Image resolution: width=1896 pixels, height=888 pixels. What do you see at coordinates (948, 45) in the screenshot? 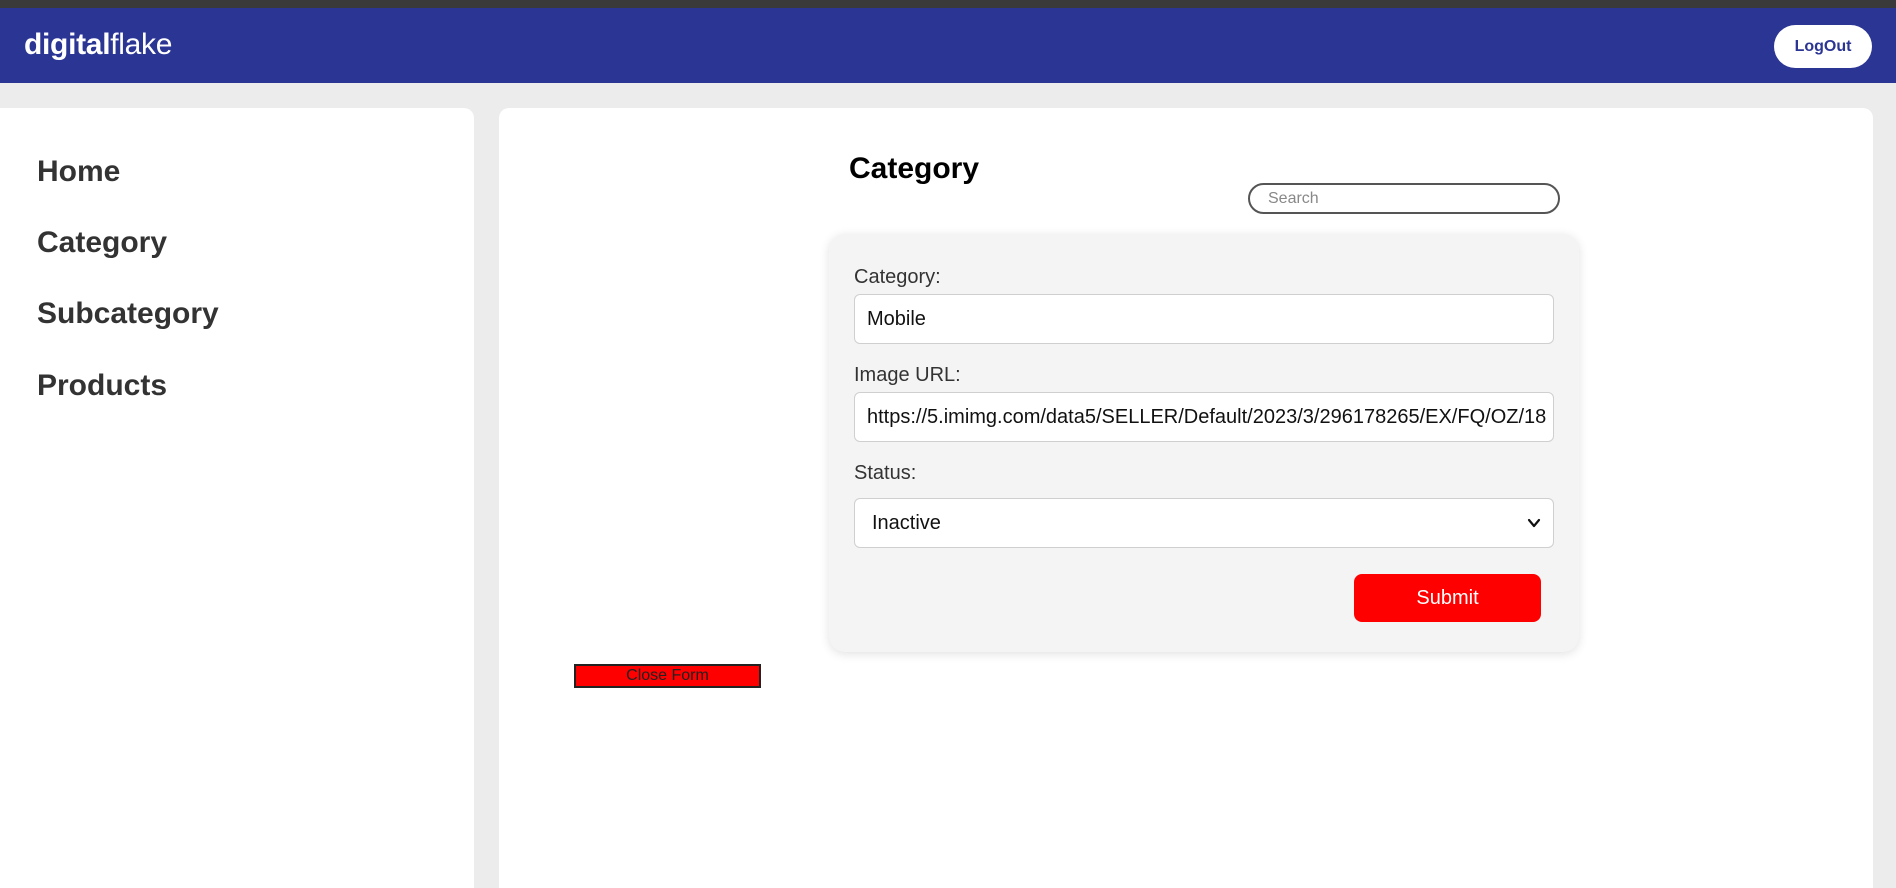
I see `app-header: digitalflake LogOut` at bounding box center [948, 45].